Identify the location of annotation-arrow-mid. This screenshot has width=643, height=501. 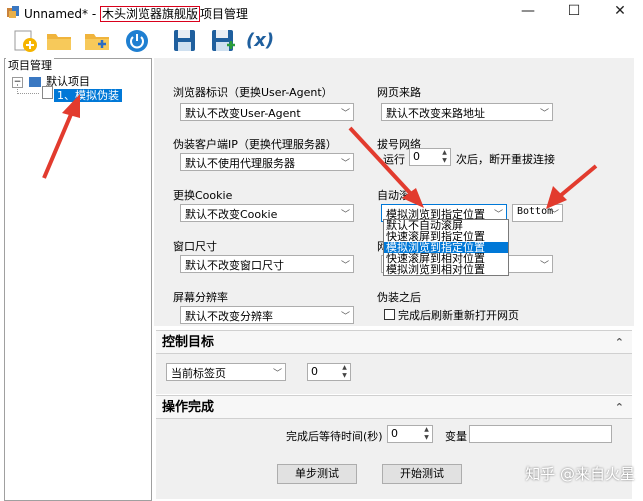
(381, 161).